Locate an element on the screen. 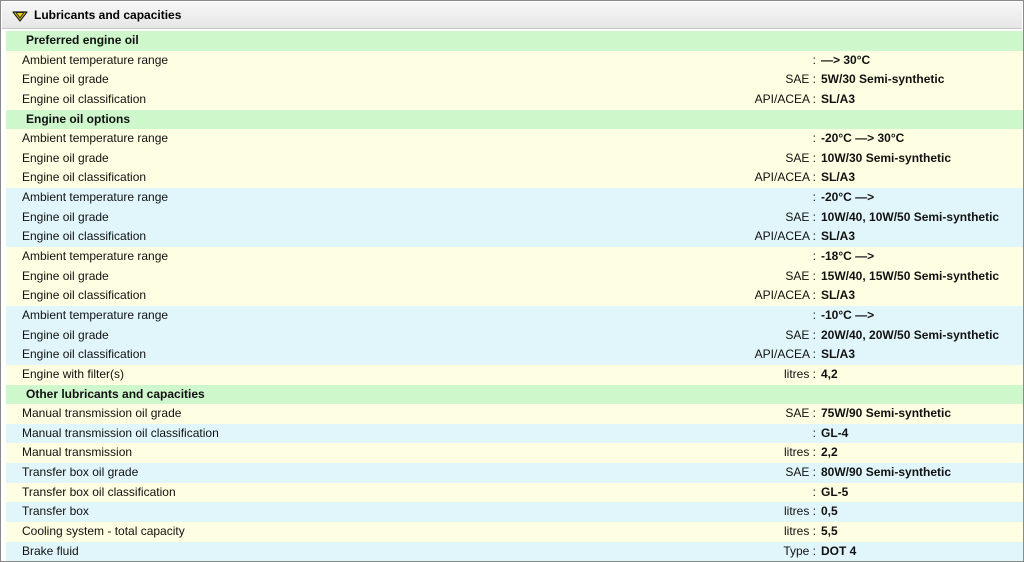 The image size is (1024, 562). row-label: Cooling system - total capacity is located at coordinates (103, 531).